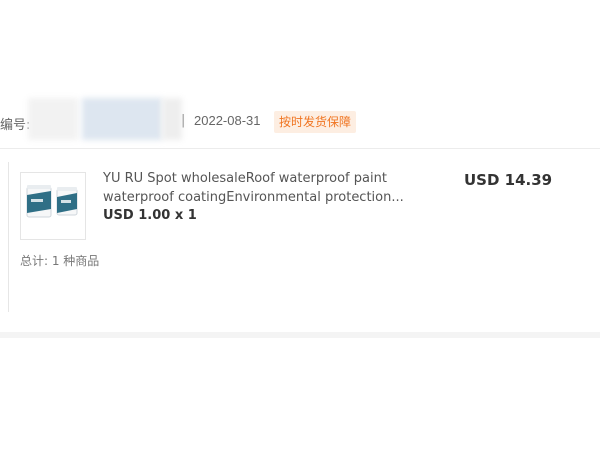  I want to click on order-total-amount: USD 14.39, so click(508, 180).